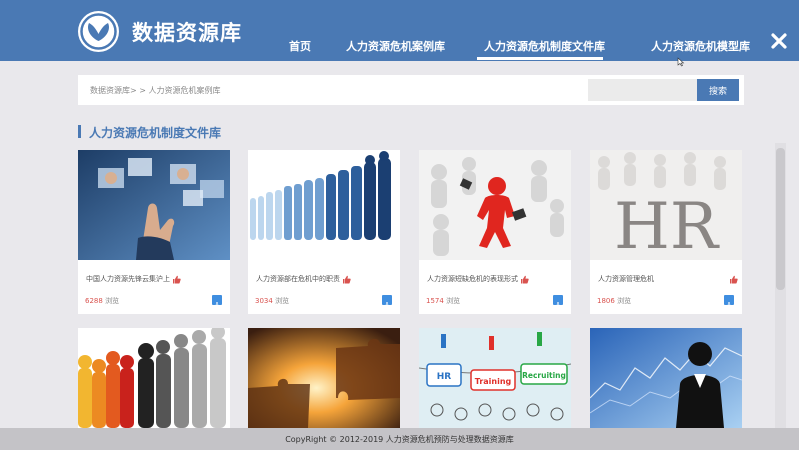 The width and height of the screenshot is (799, 450). Describe the element at coordinates (626, 279) in the screenshot. I see `card-title: 人力资源管理危机` at that location.